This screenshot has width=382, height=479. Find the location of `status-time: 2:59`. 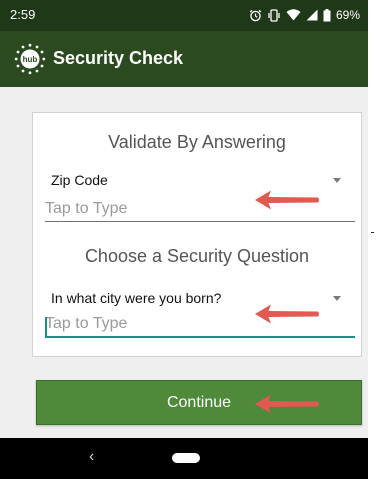

status-time: 2:59 is located at coordinates (23, 14).